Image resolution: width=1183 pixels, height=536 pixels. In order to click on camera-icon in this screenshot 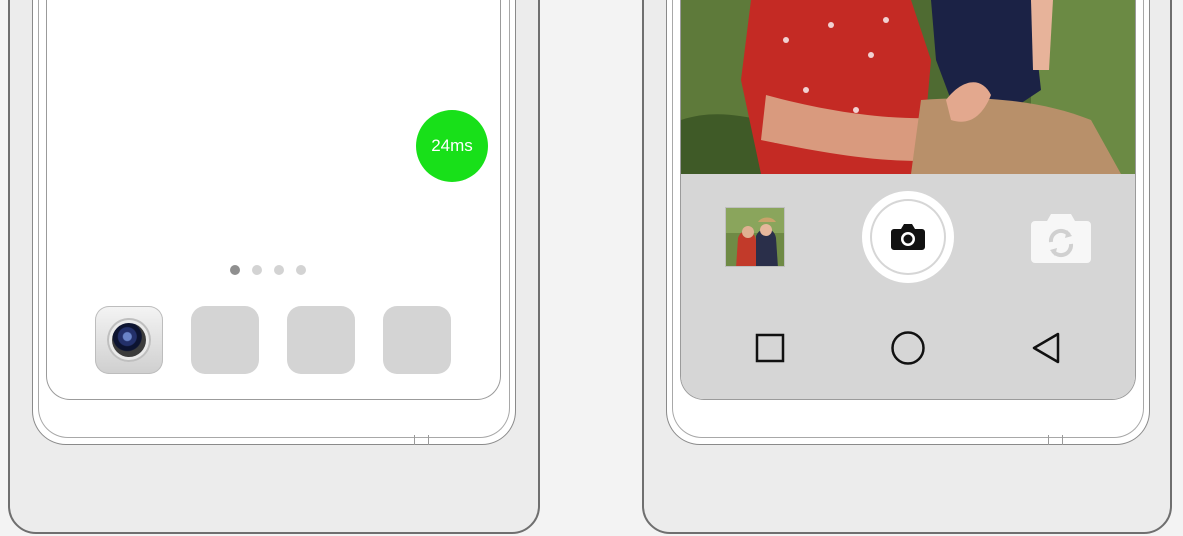, I will do `click(908, 237)`.